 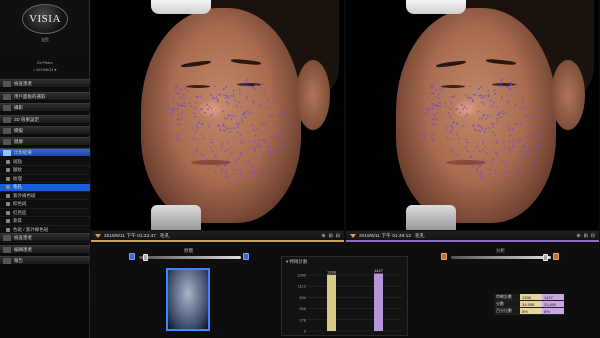 What do you see at coordinates (45, 249) in the screenshot?
I see `sidebar-bottom-menu-item: 編輯患者` at bounding box center [45, 249].